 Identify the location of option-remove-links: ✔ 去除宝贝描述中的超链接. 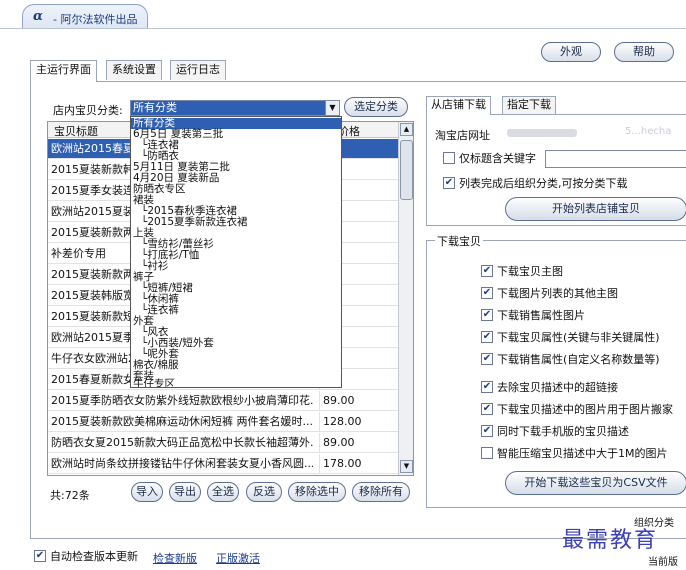
(549, 387).